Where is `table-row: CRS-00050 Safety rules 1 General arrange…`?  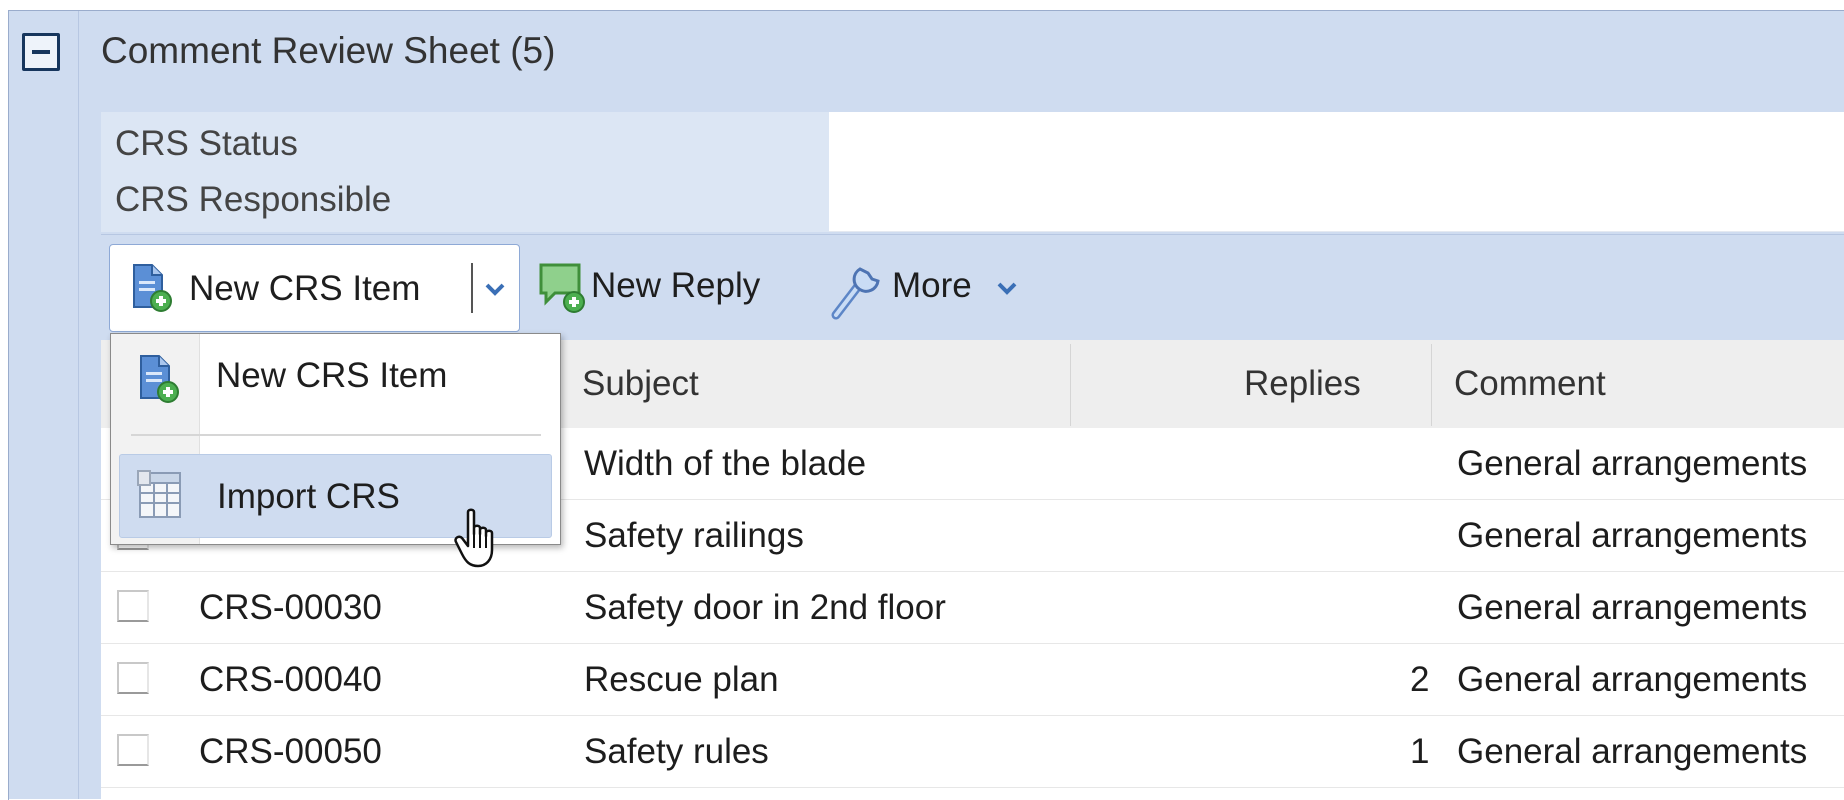 table-row: CRS-00050 Safety rules 1 General arrange… is located at coordinates (972, 752).